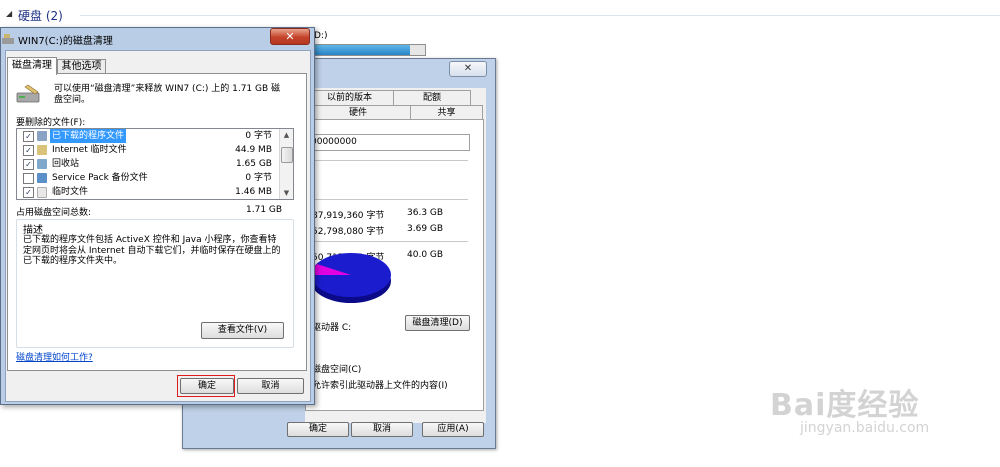  I want to click on list-item: ✓ 回收站 1.65 GB, so click(148, 164).